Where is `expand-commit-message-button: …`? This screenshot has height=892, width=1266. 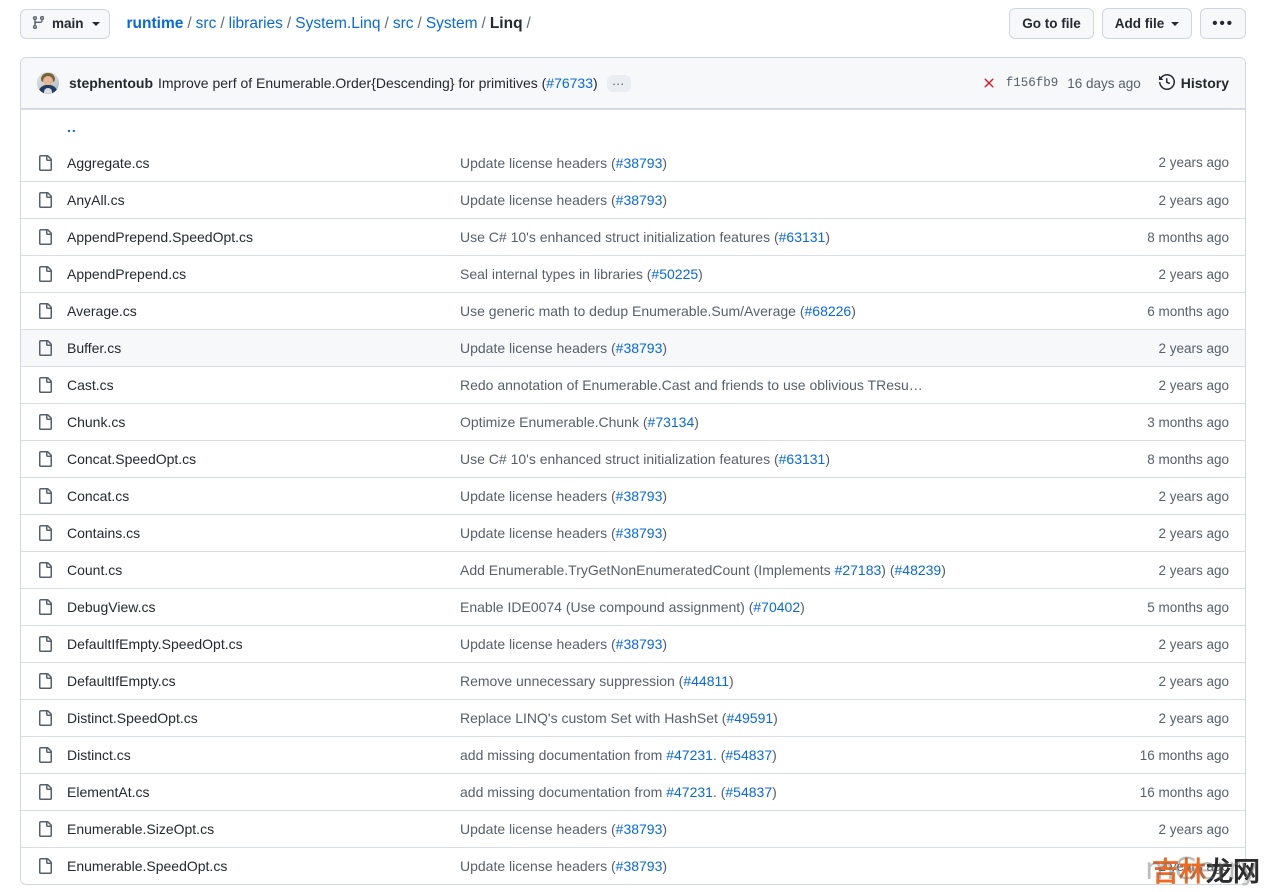 expand-commit-message-button: … is located at coordinates (619, 83).